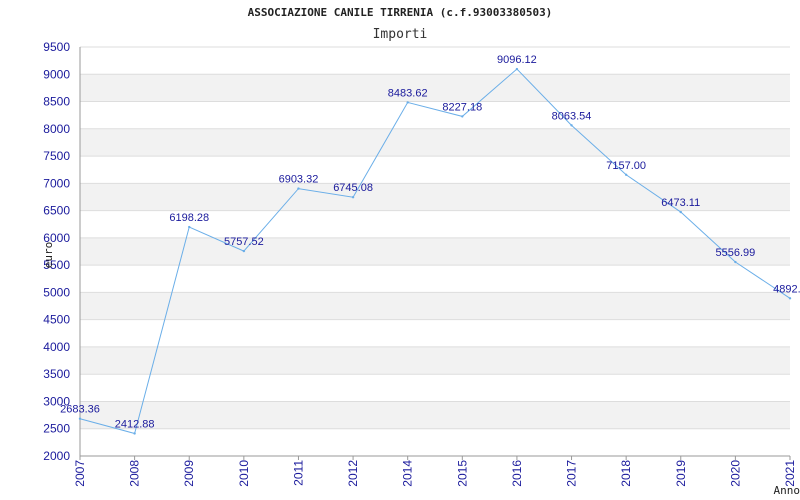 Image resolution: width=800 pixels, height=500 pixels. What do you see at coordinates (786, 289) in the screenshot?
I see `data-label: 4892.2` at bounding box center [786, 289].